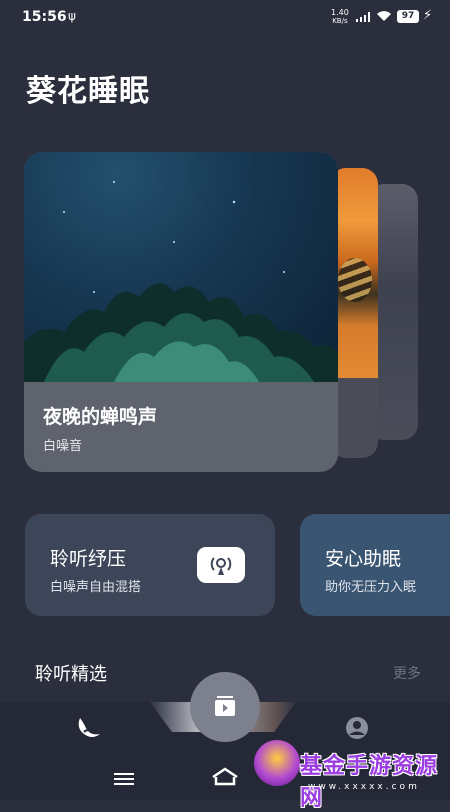  I want to click on watermark-logo, so click(277, 763).